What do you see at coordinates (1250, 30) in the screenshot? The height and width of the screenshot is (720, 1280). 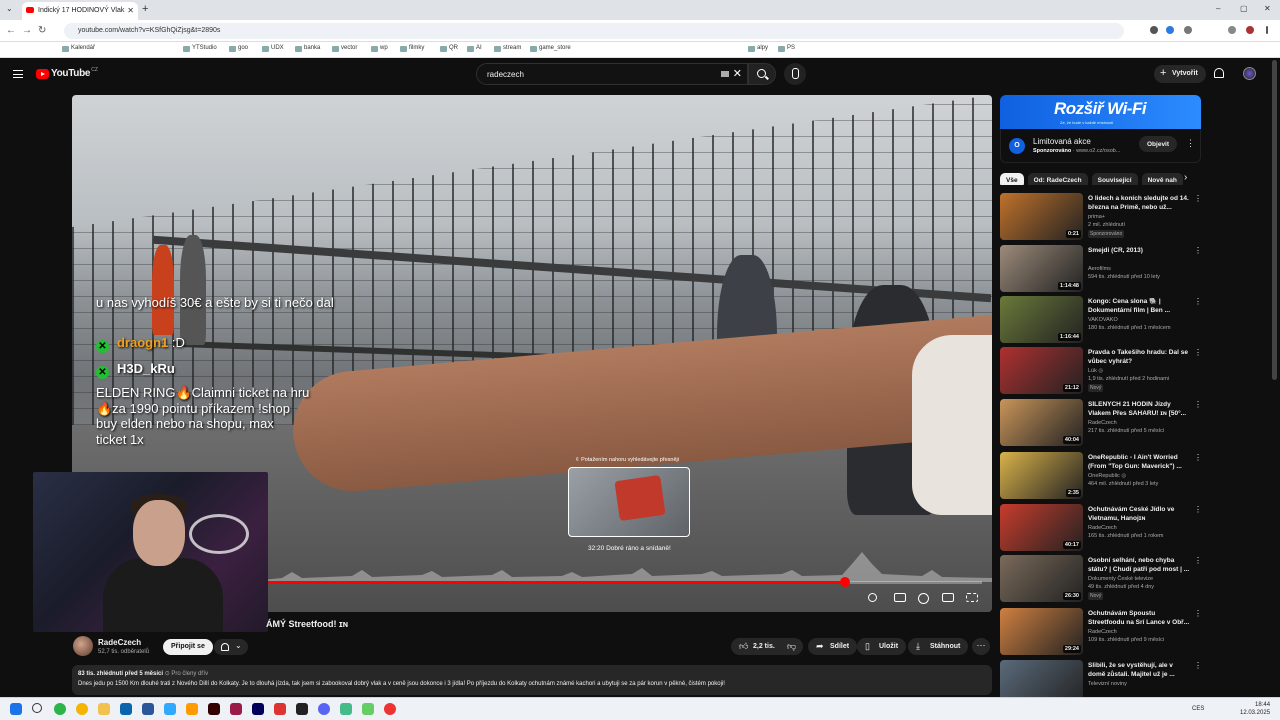 I see `profile-avatar` at bounding box center [1250, 30].